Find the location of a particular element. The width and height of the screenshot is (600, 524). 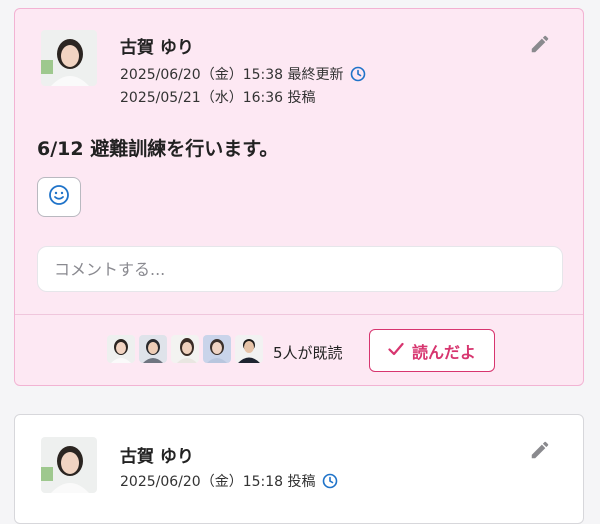

updated-text: 2025/06/20（金）15:38 最終更新 is located at coordinates (232, 75).